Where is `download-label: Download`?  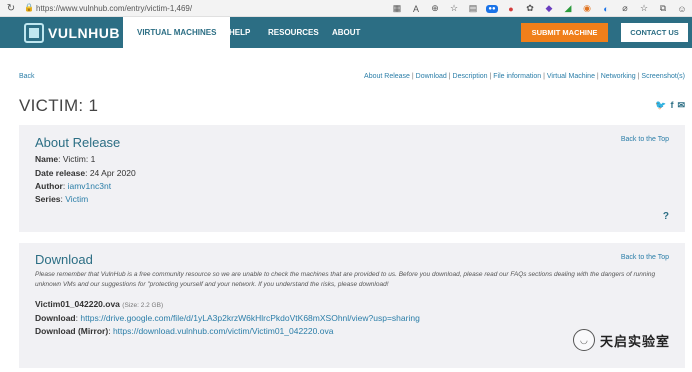
download-label: Download is located at coordinates (55, 318).